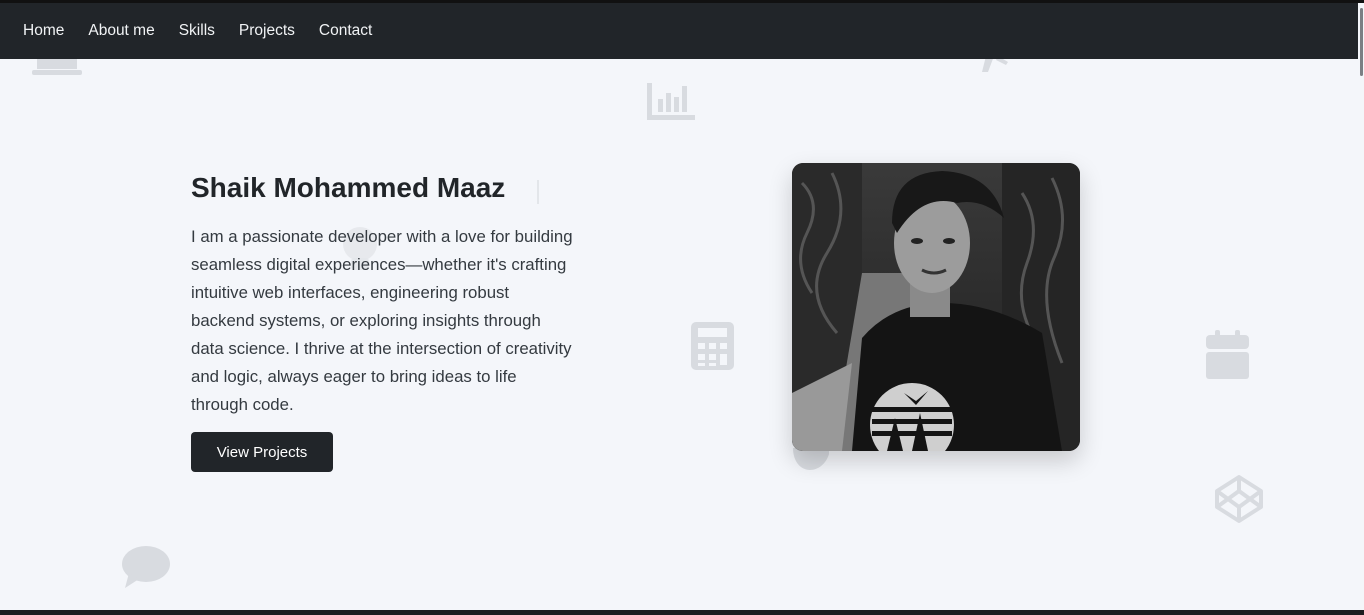  What do you see at coordinates (1361, 42) in the screenshot?
I see `scrollbar-thumb` at bounding box center [1361, 42].